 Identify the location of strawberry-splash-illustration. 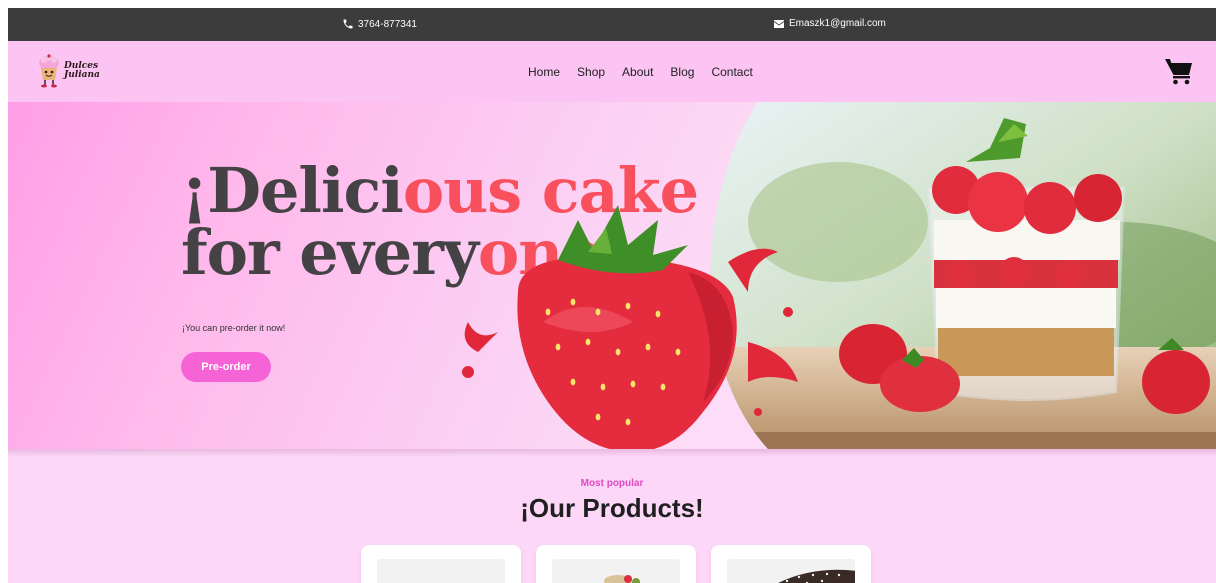
(630, 327).